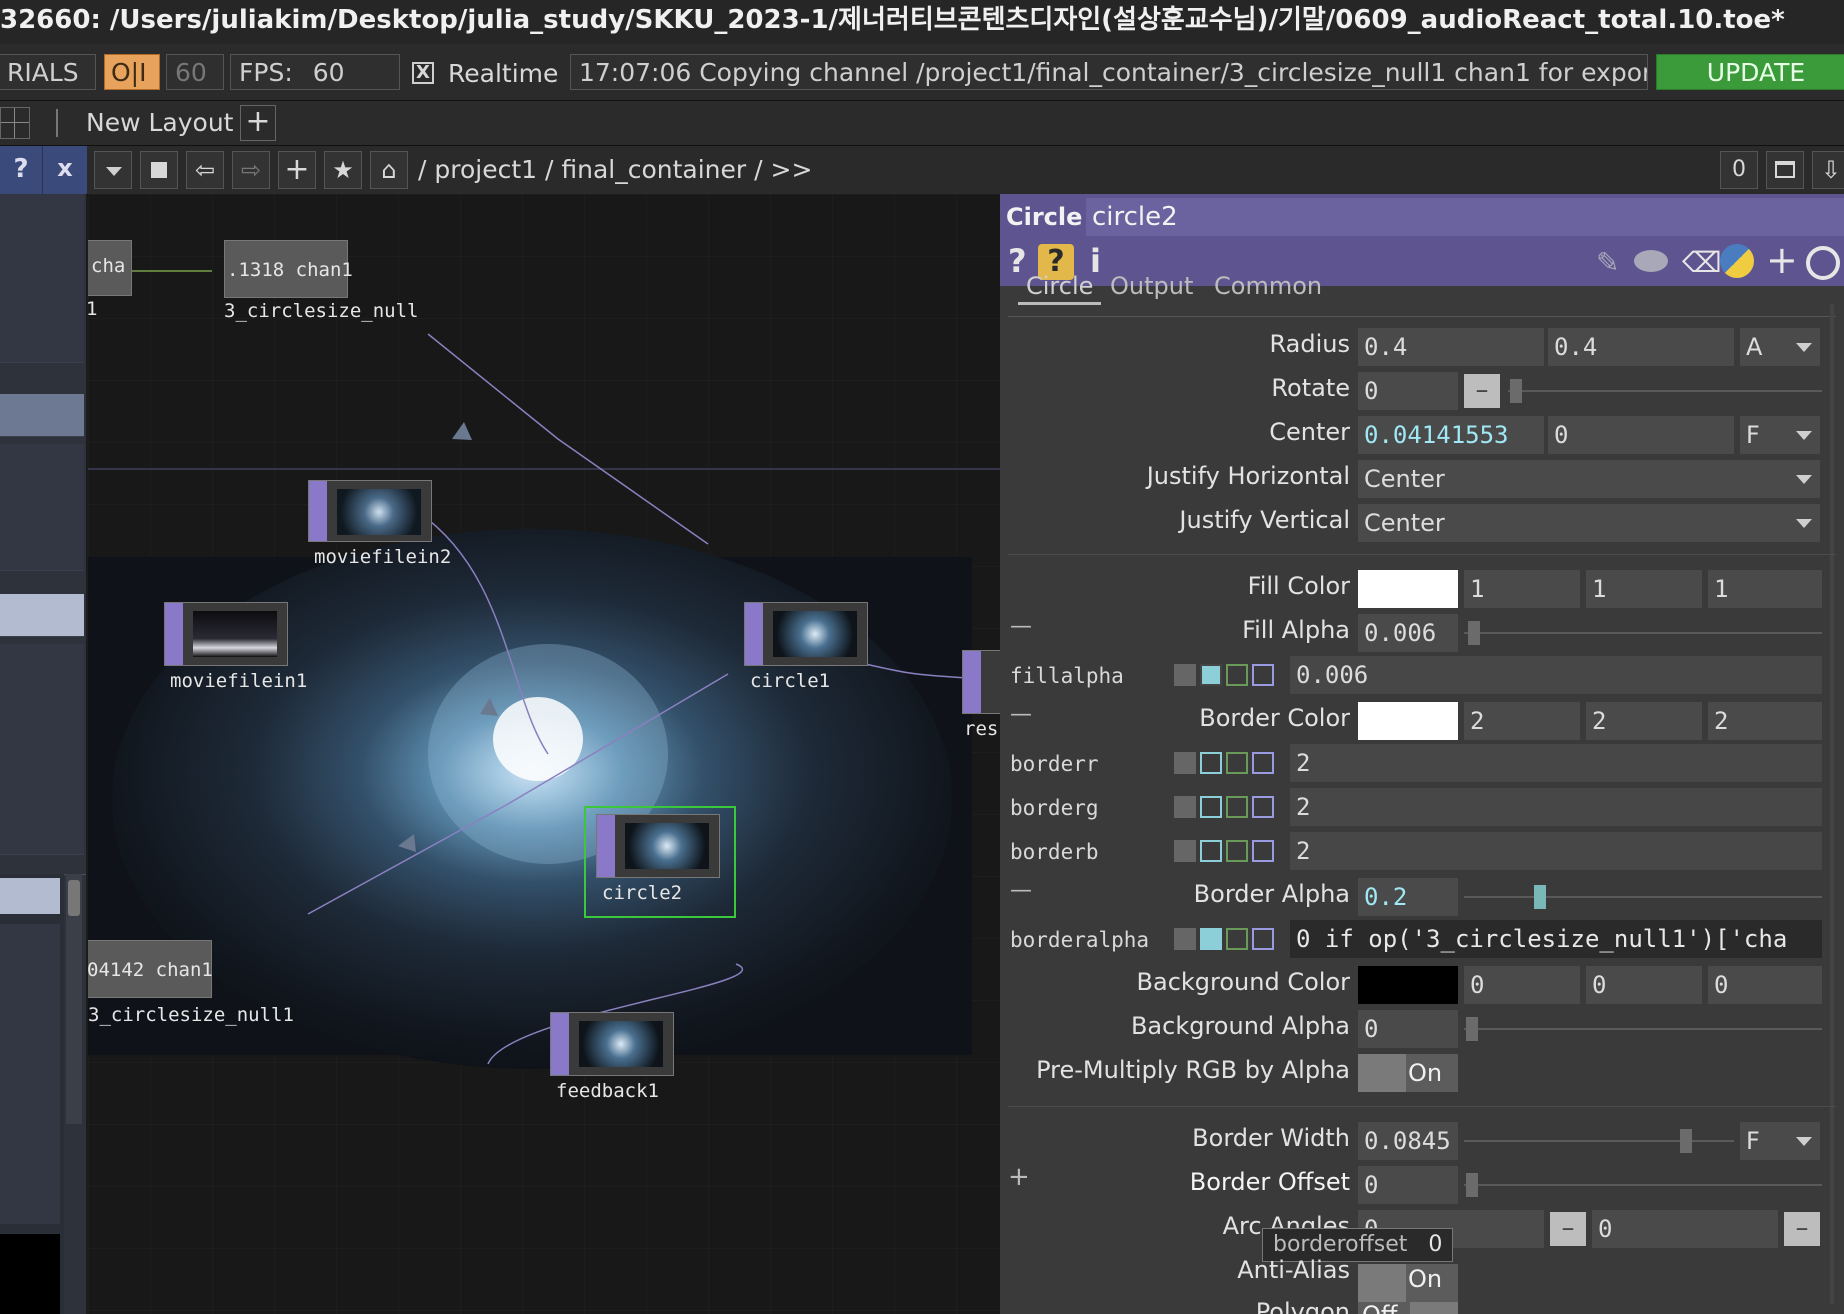  What do you see at coordinates (1268, 286) in the screenshot?
I see `tab-common: Common` at bounding box center [1268, 286].